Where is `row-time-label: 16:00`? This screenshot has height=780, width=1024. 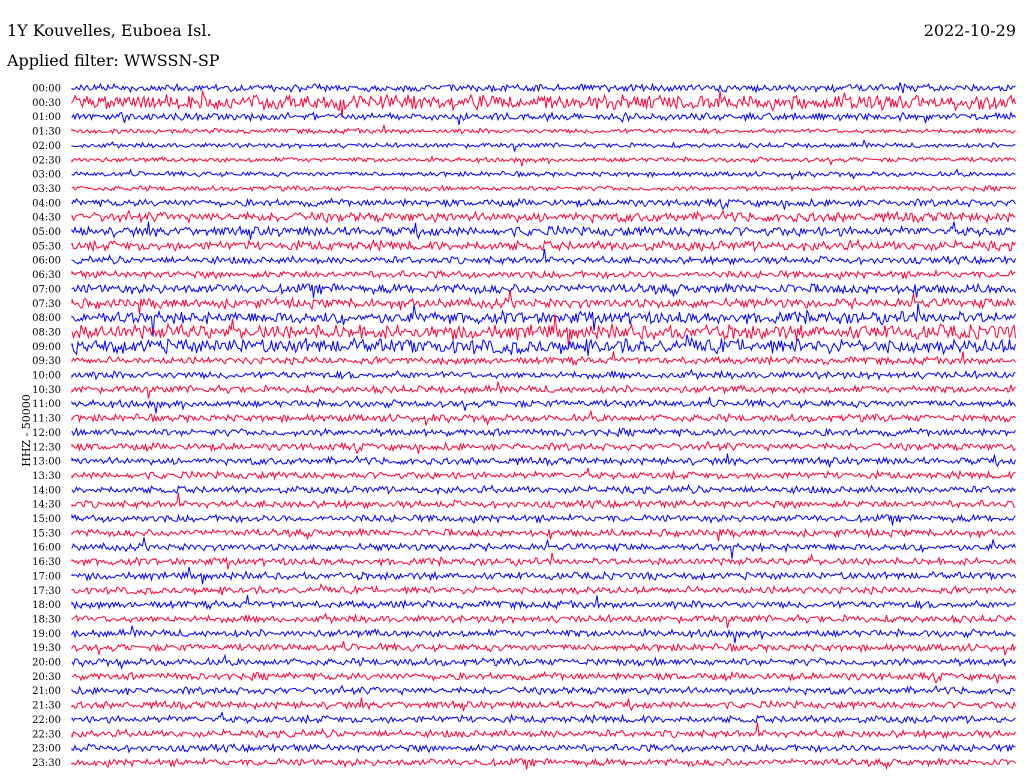 row-time-label: 16:00 is located at coordinates (46, 548).